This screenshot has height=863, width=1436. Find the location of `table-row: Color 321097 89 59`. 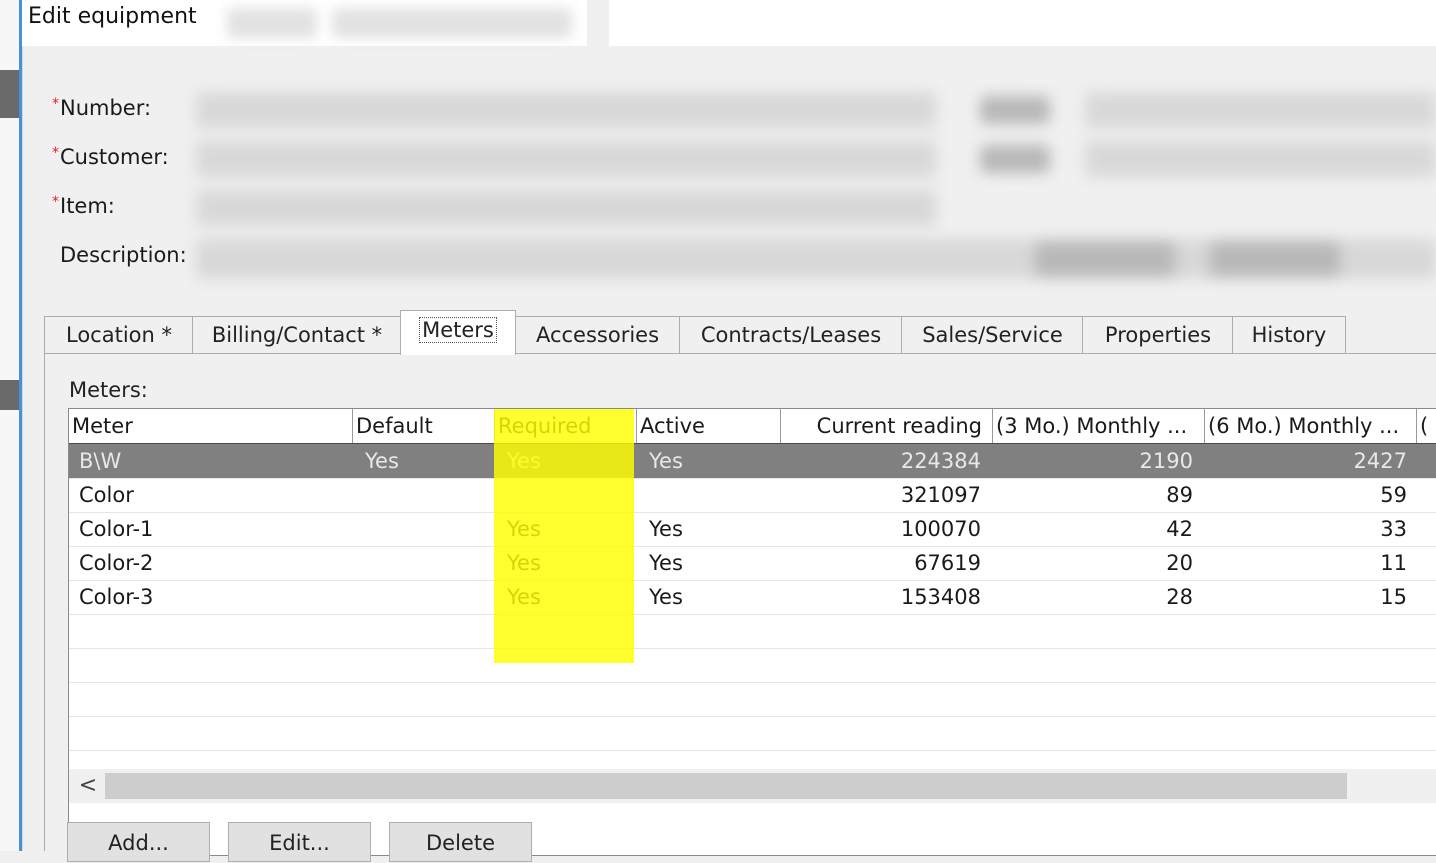

table-row: Color 321097 89 59 is located at coordinates (752, 495).